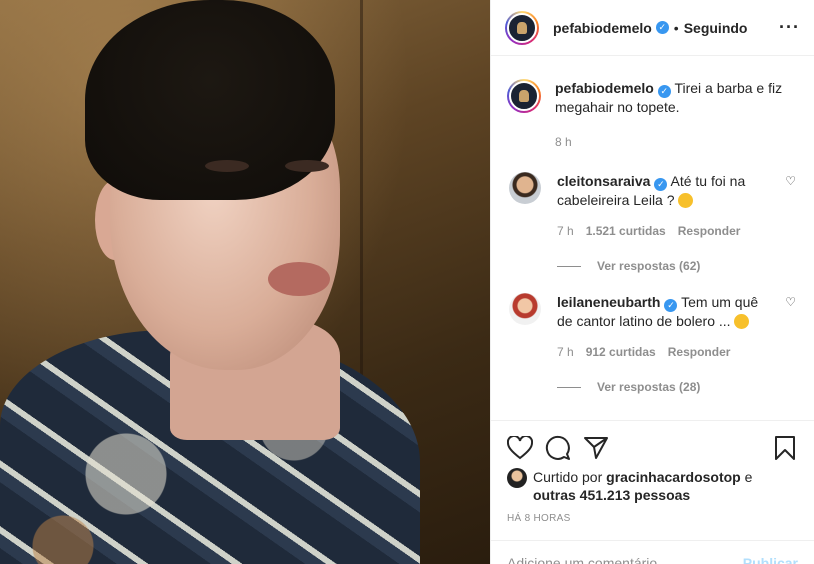 This screenshot has height=564, width=814. What do you see at coordinates (611, 495) in the screenshot?
I see `likes-others-link: outras 451.213 pessoas` at bounding box center [611, 495].